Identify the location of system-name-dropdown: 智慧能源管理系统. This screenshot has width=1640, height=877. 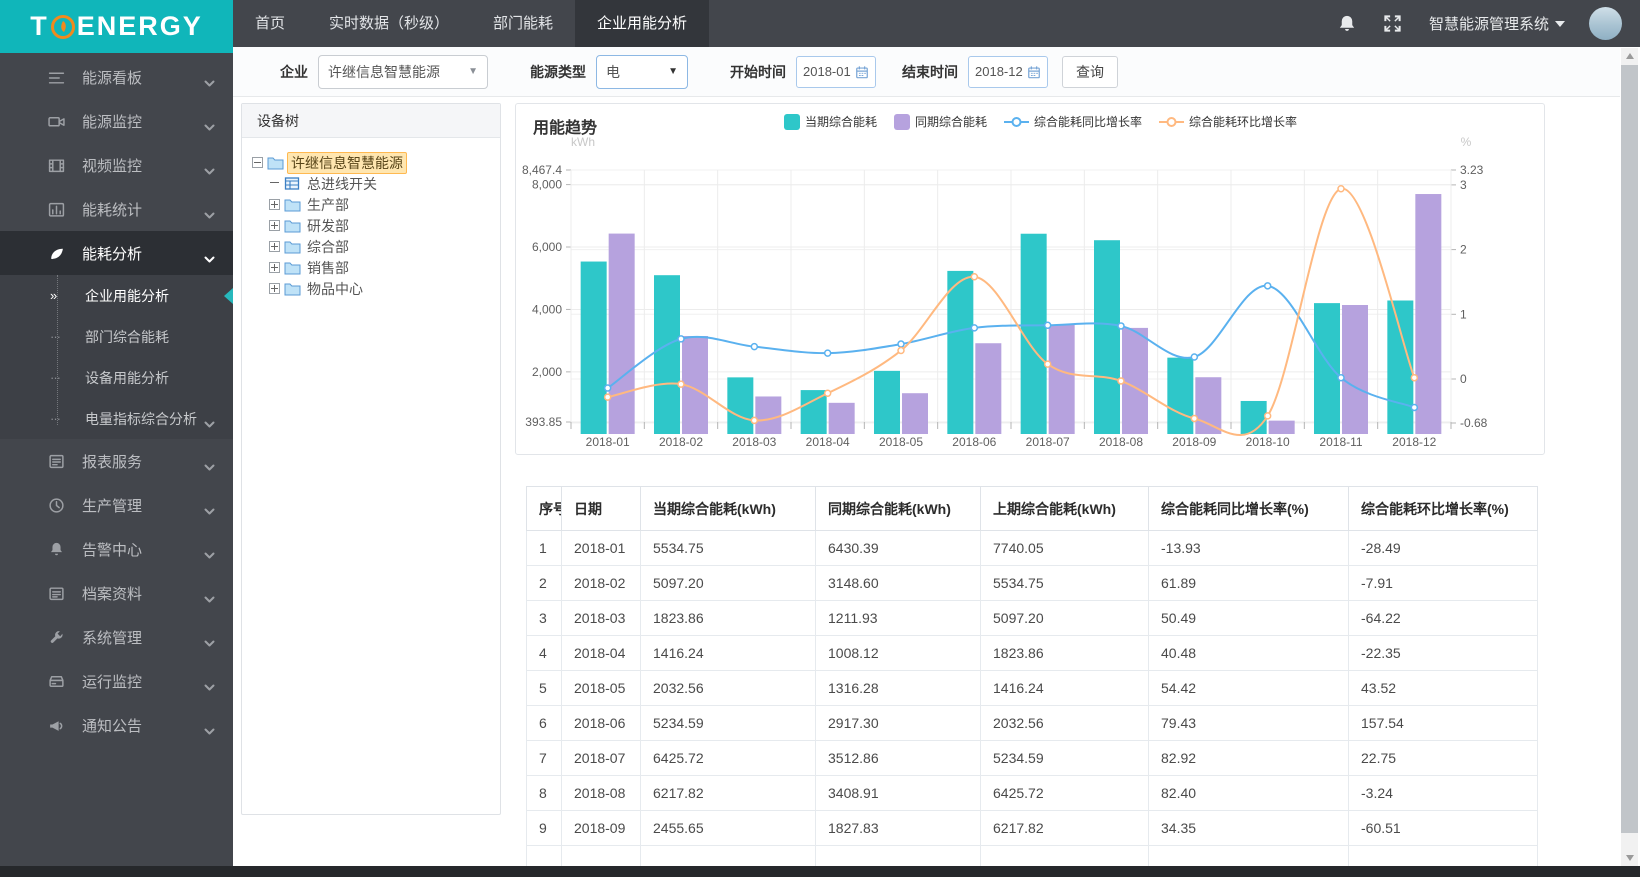
(1497, 23).